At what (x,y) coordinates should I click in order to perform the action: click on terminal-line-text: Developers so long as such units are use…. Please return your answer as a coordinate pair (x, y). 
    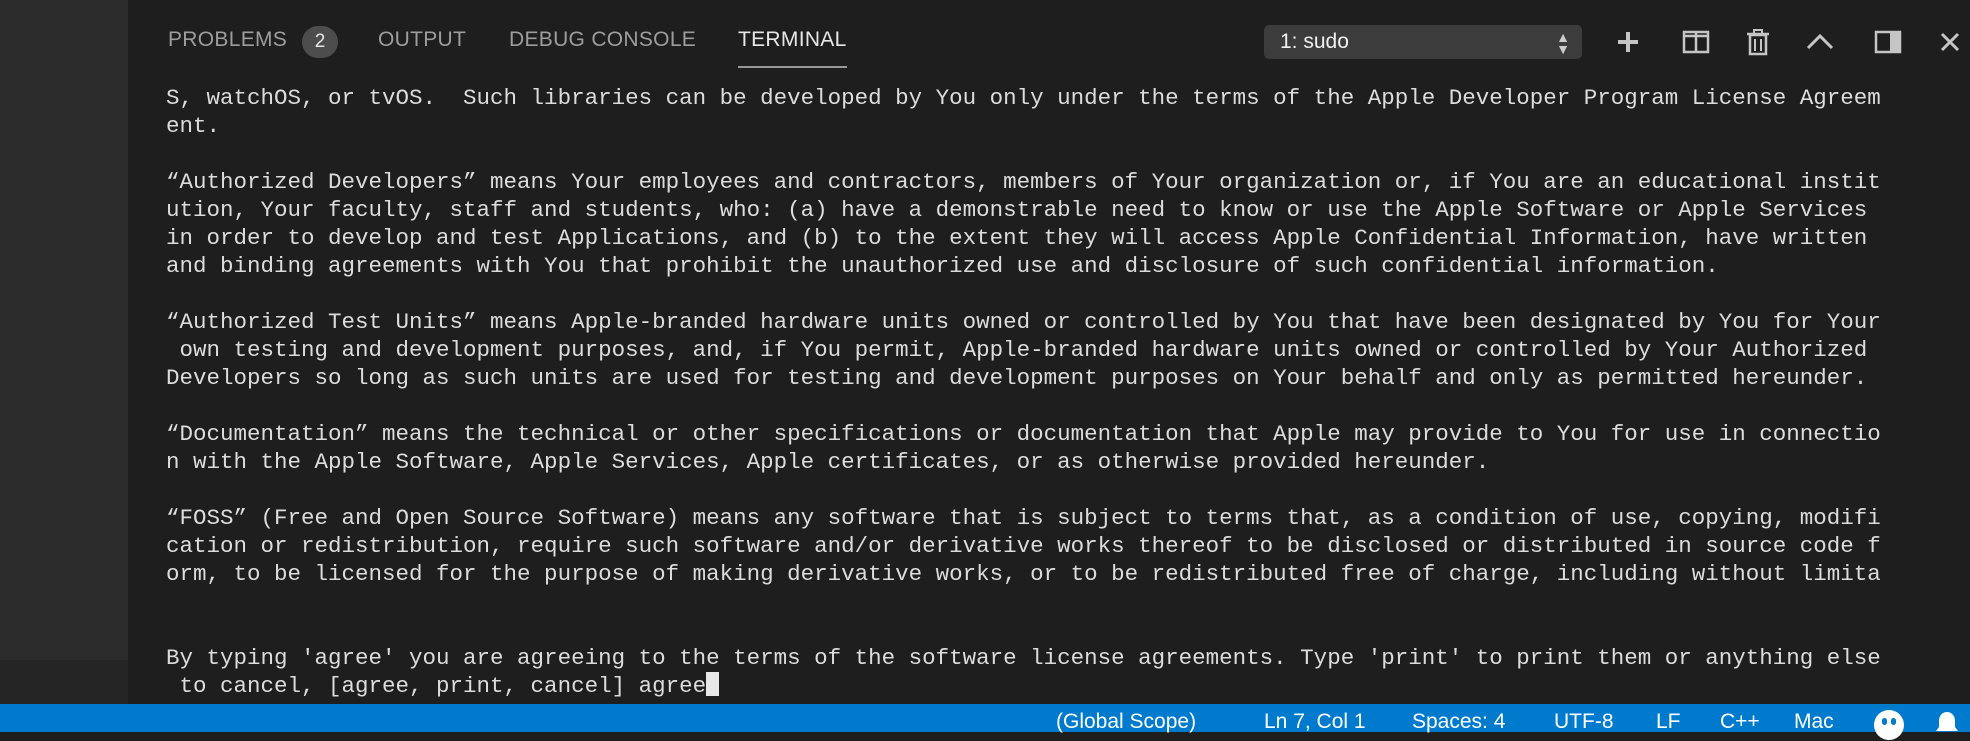
    Looking at the image, I should click on (1017, 378).